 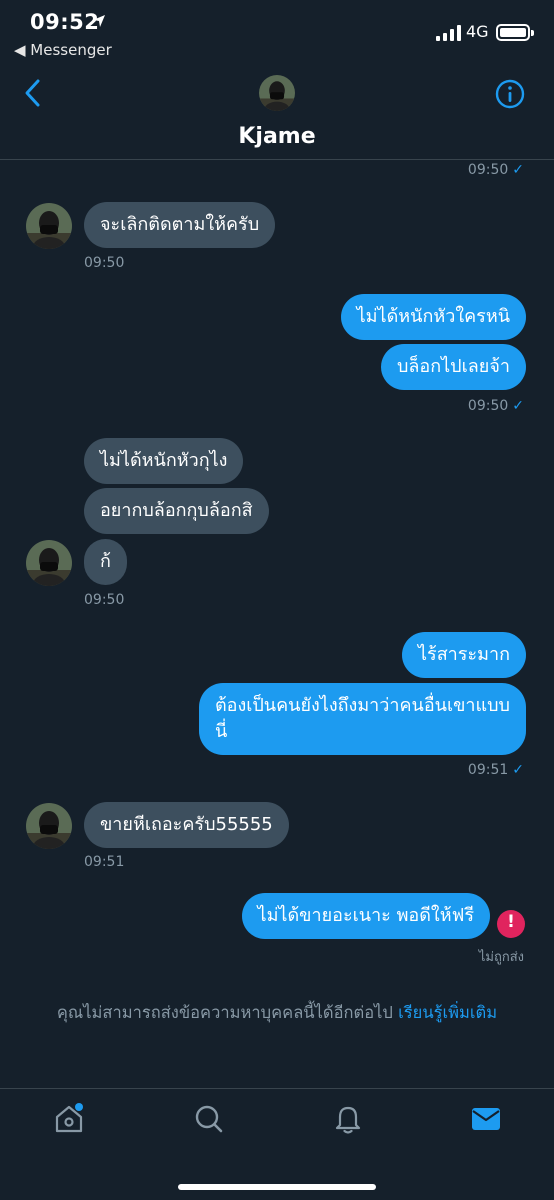 What do you see at coordinates (362, 719) in the screenshot?
I see `outgoing-message-bubble: ต้องเป็นคนยังไงถึงมาว่าคนอื่นเขาแบบ นี่` at bounding box center [362, 719].